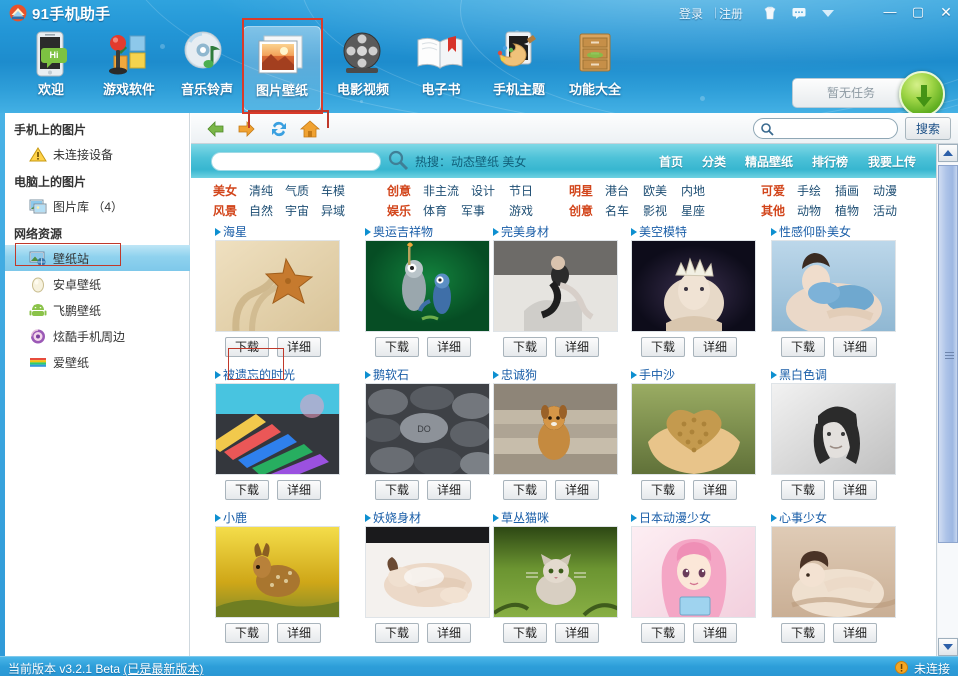  I want to click on category-tag: 气质, so click(297, 190).